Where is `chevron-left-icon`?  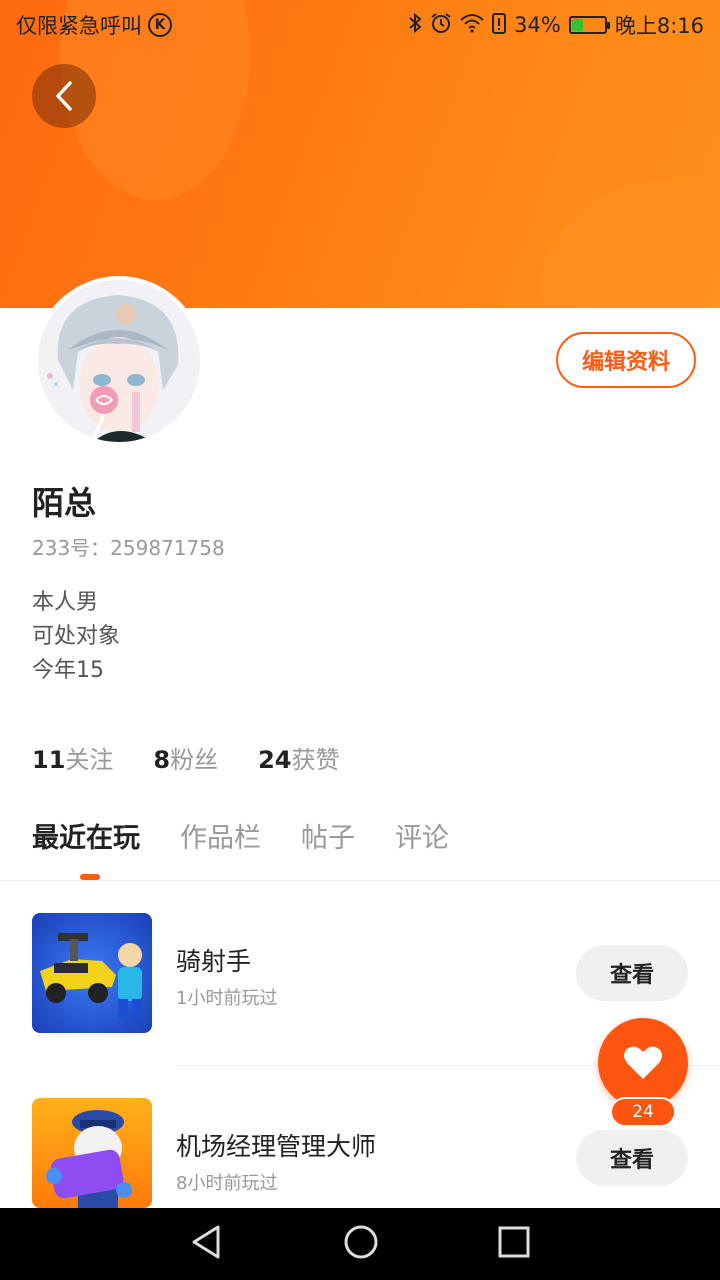 chevron-left-icon is located at coordinates (64, 96).